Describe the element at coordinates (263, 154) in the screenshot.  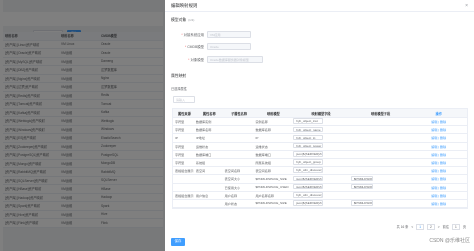
I see `table-cell: 数据库端口` at that location.